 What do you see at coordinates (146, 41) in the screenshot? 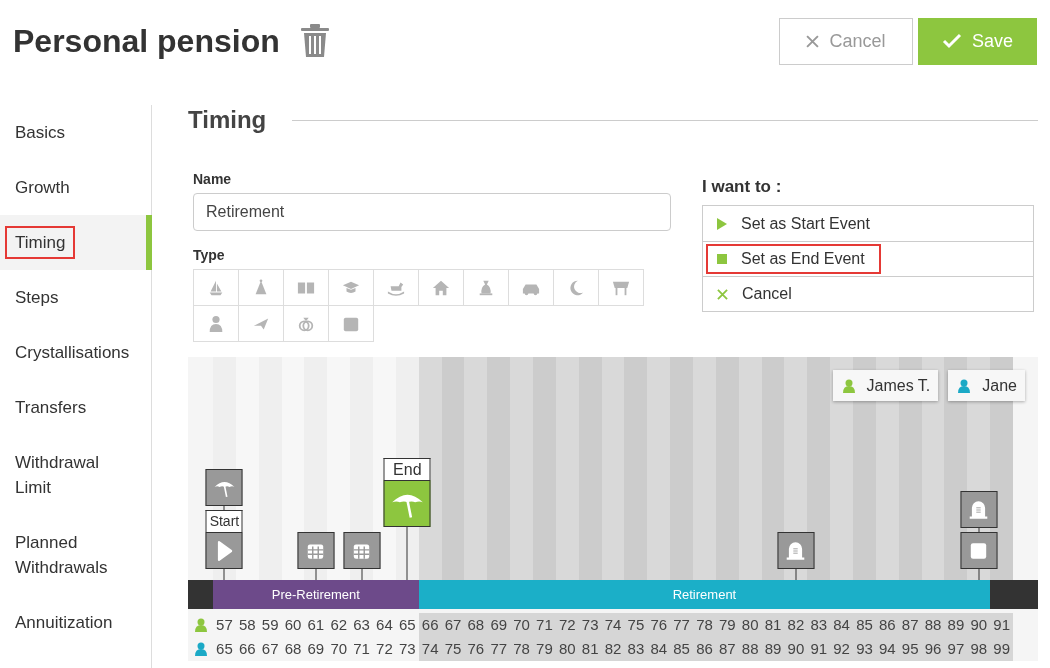
I see `page-title: Personal pension` at bounding box center [146, 41].